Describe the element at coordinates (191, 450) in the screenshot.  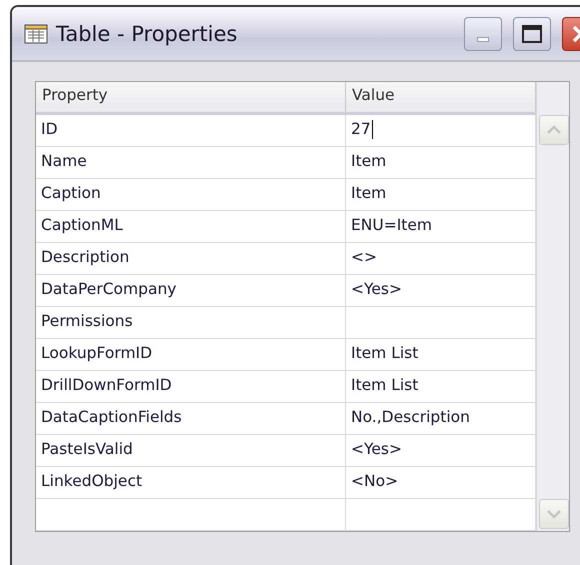
I see `table-cell: PasteIsValid` at that location.